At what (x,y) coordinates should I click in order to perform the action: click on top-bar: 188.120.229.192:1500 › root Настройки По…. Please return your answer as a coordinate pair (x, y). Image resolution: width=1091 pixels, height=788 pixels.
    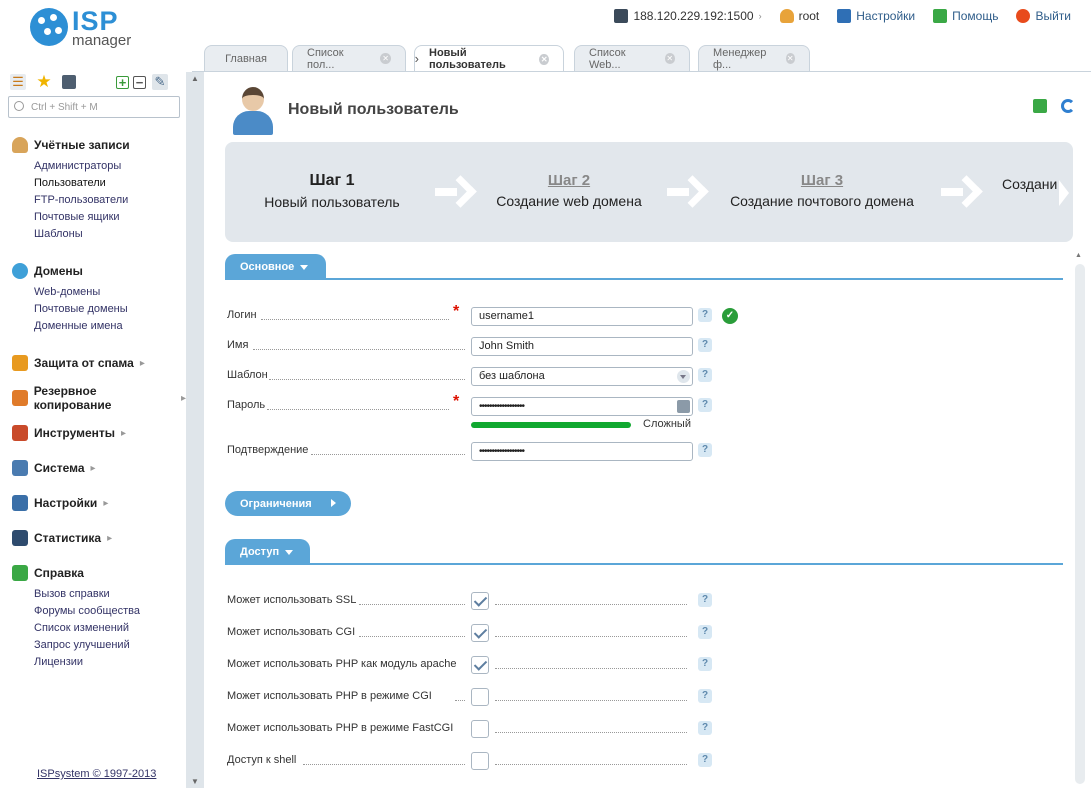
    Looking at the image, I should click on (836, 16).